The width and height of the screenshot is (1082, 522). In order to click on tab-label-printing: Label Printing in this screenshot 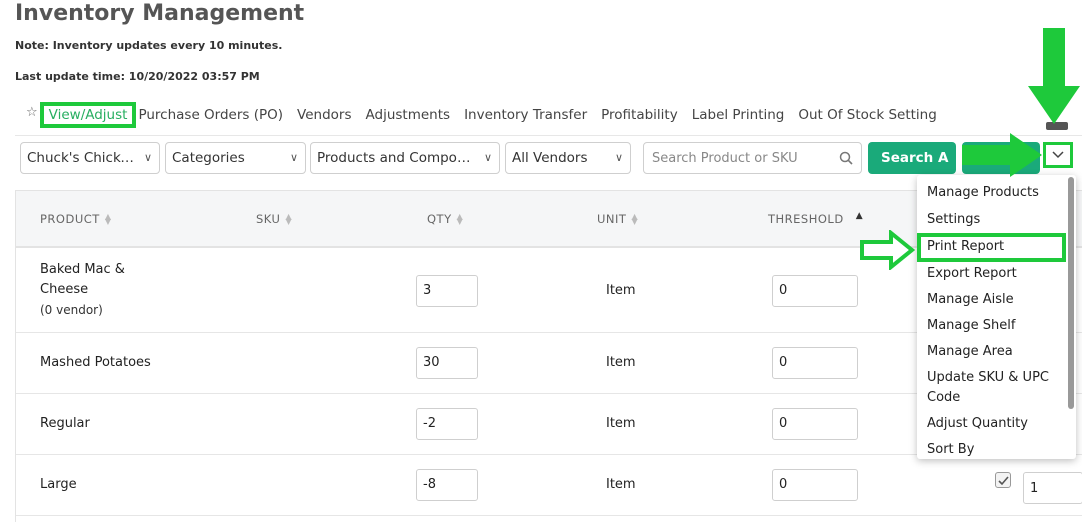, I will do `click(738, 115)`.